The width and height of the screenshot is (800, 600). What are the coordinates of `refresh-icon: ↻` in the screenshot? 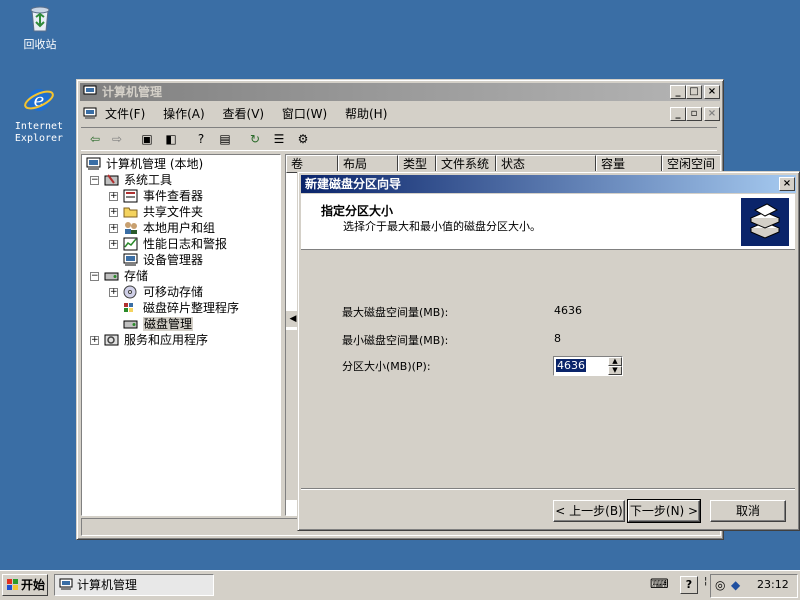 It's located at (255, 139).